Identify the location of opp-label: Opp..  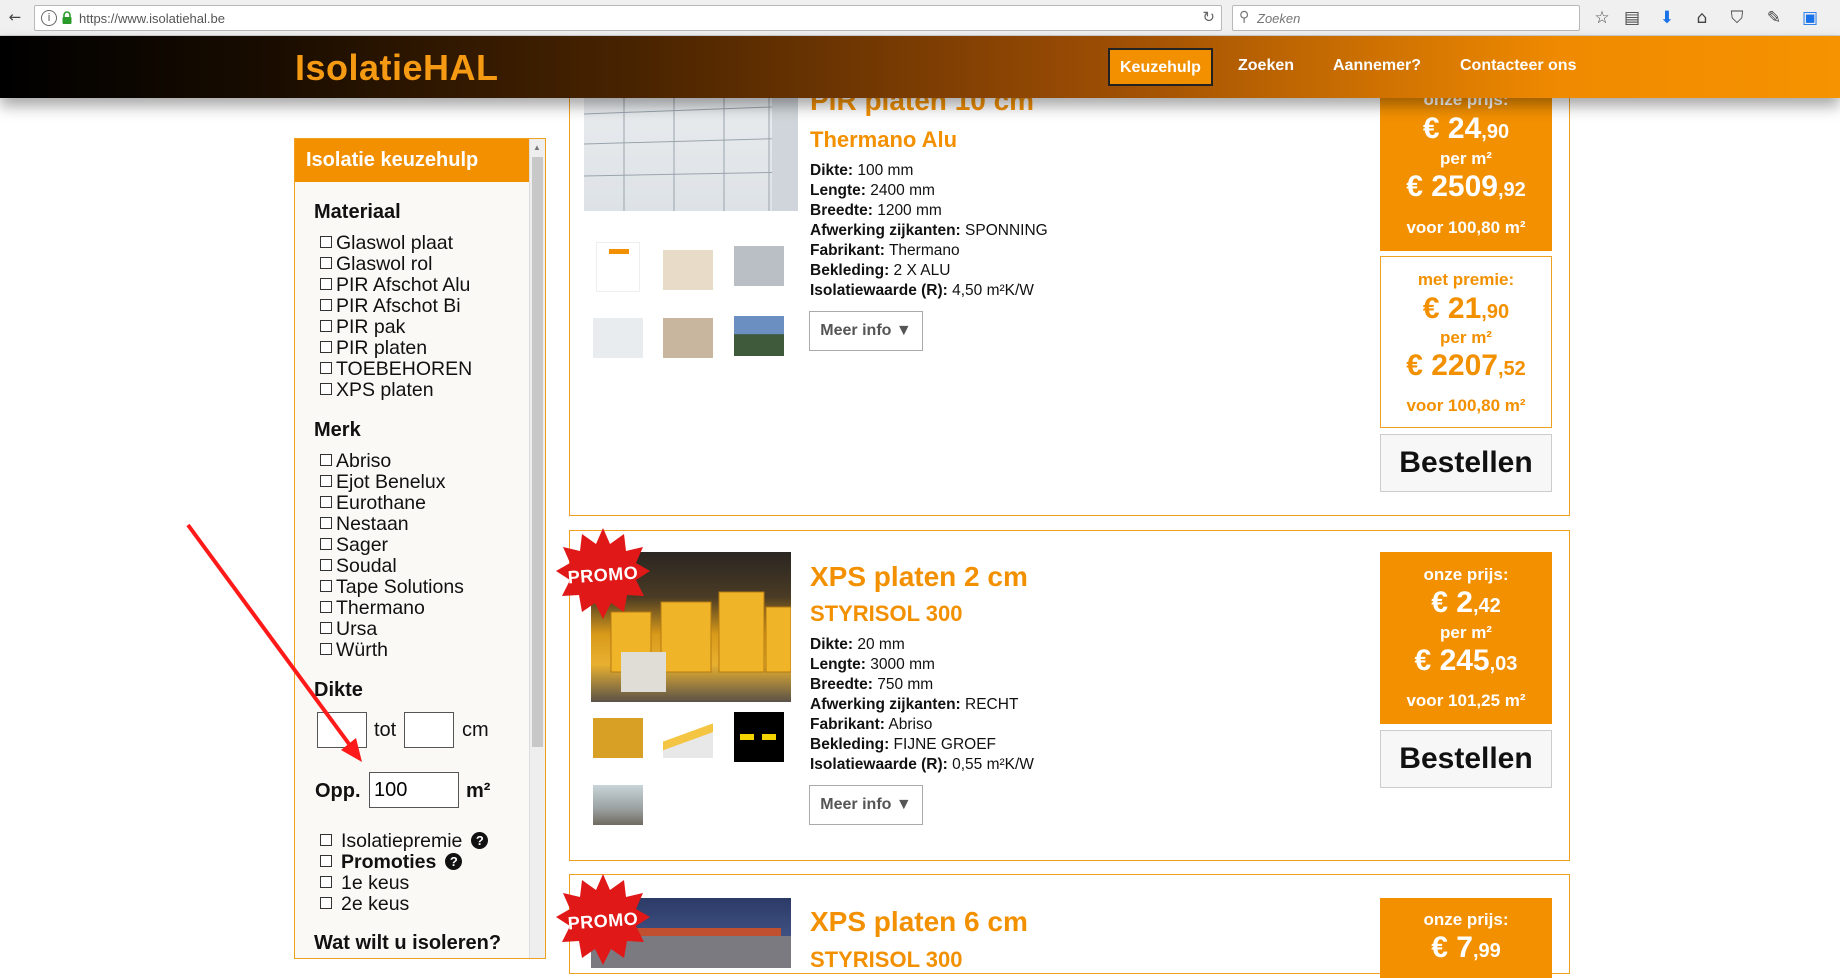
(338, 791).